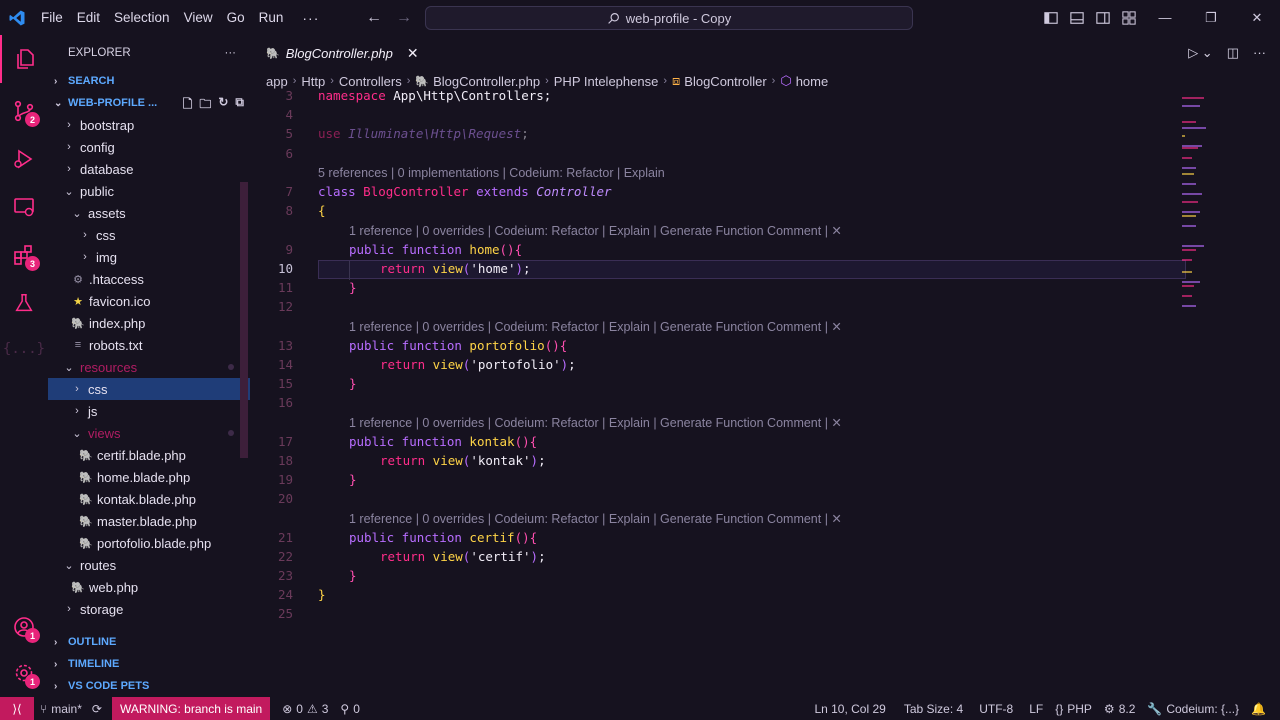 This screenshot has width=1280, height=720. I want to click on menu-file: File, so click(52, 17).